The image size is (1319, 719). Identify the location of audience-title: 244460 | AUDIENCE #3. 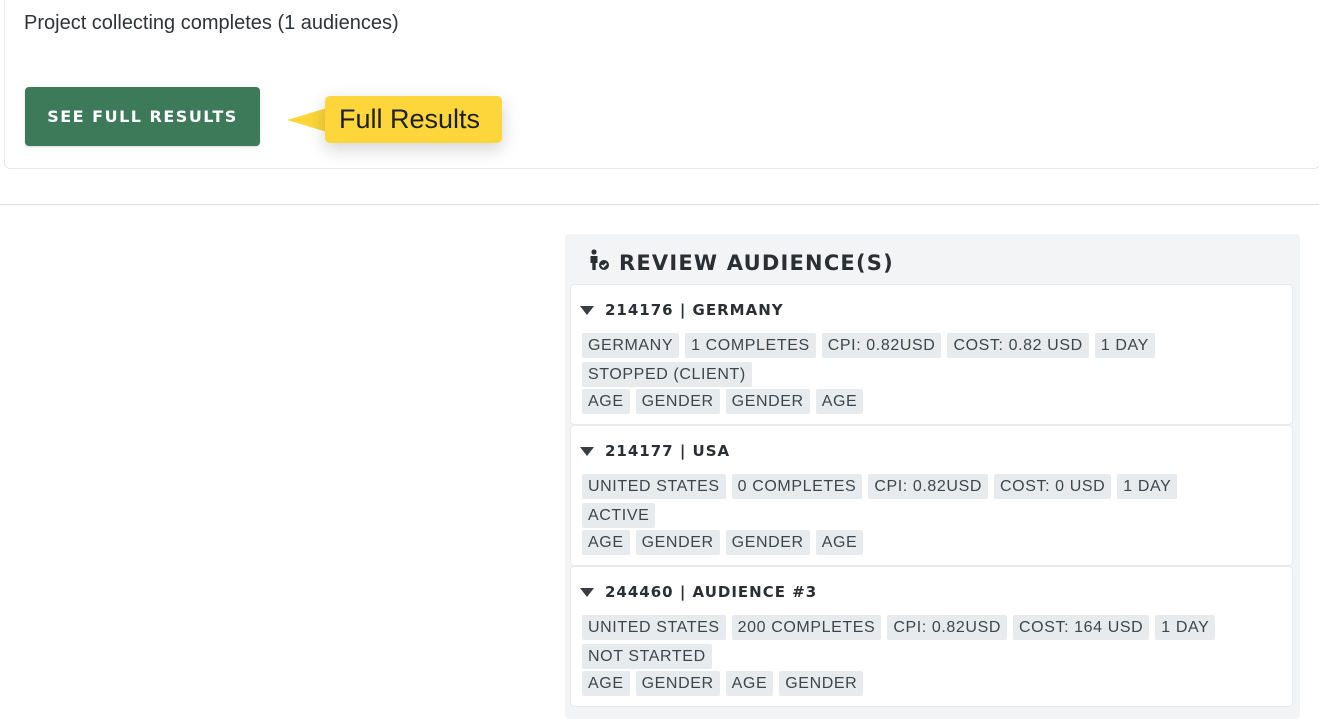
(711, 592).